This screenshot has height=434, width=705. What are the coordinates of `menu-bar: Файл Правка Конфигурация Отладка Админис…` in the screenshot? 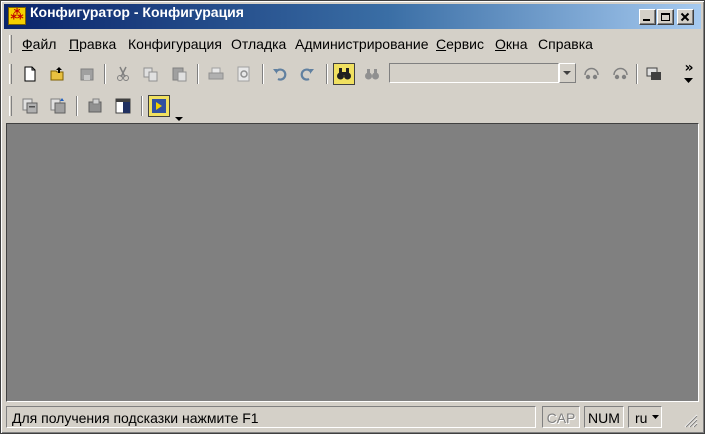 It's located at (352, 44).